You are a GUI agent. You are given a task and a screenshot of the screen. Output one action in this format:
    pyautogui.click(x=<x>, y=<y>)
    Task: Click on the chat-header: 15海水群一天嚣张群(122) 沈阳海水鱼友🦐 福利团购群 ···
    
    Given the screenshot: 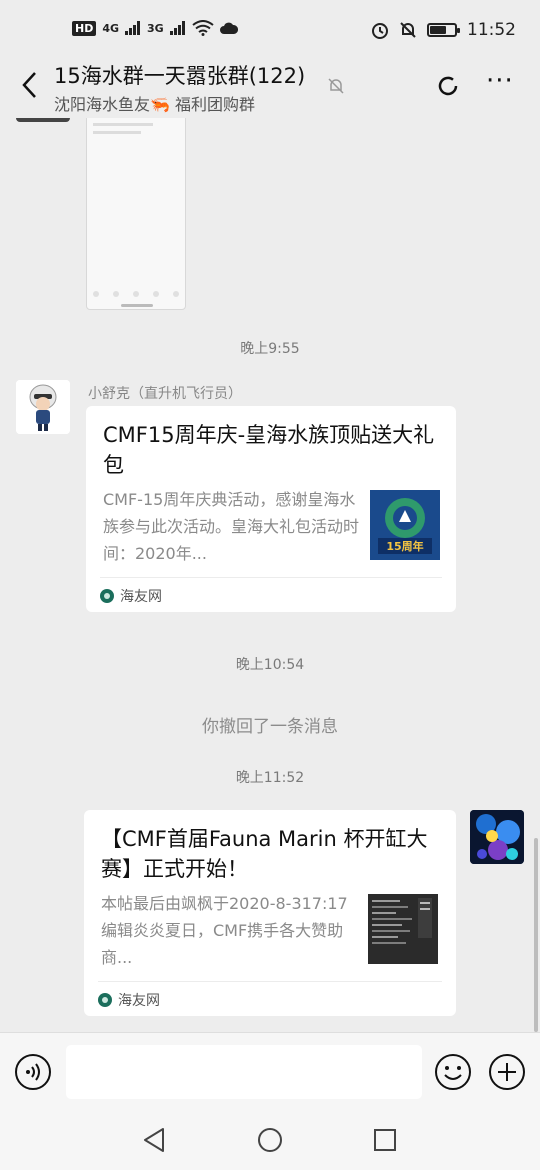 What is the action you would take?
    pyautogui.click(x=270, y=84)
    